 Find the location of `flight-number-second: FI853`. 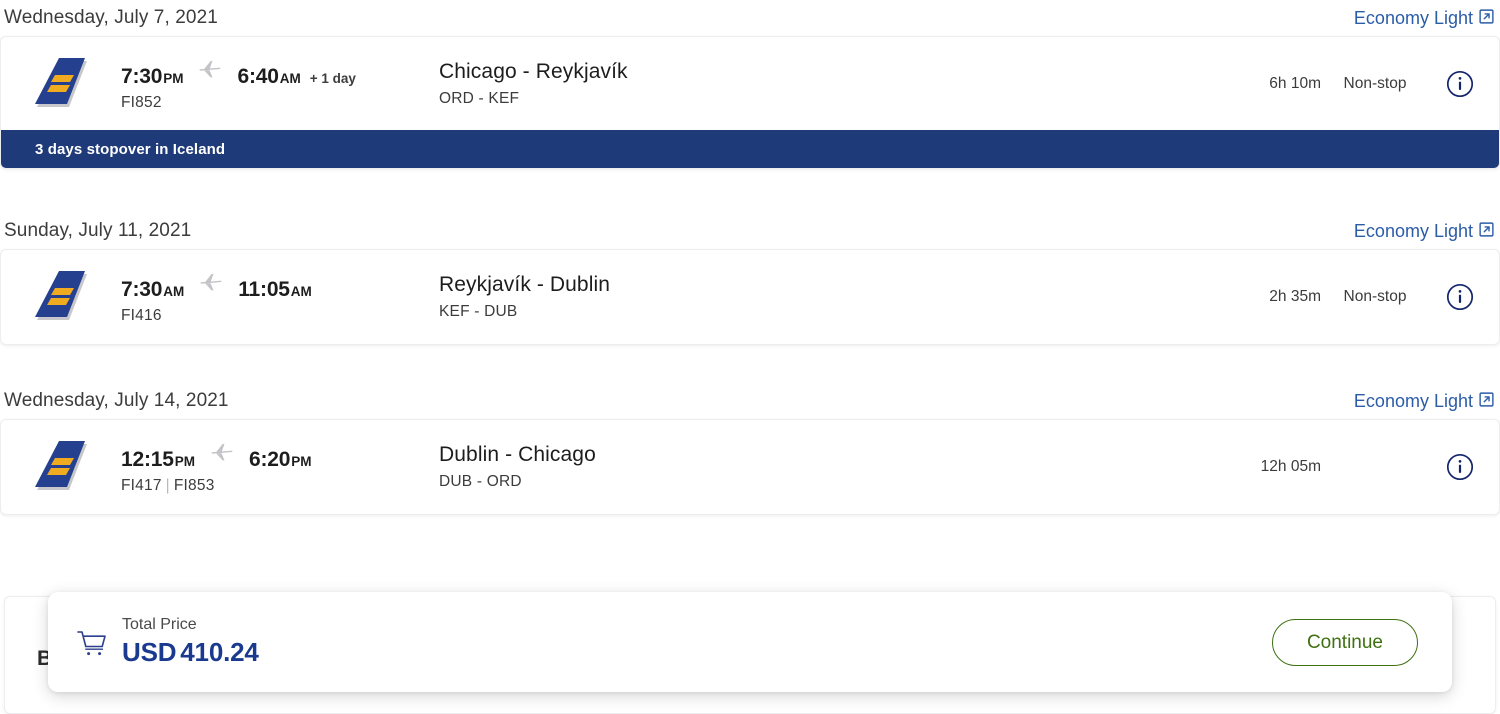

flight-number-second: FI853 is located at coordinates (194, 485).